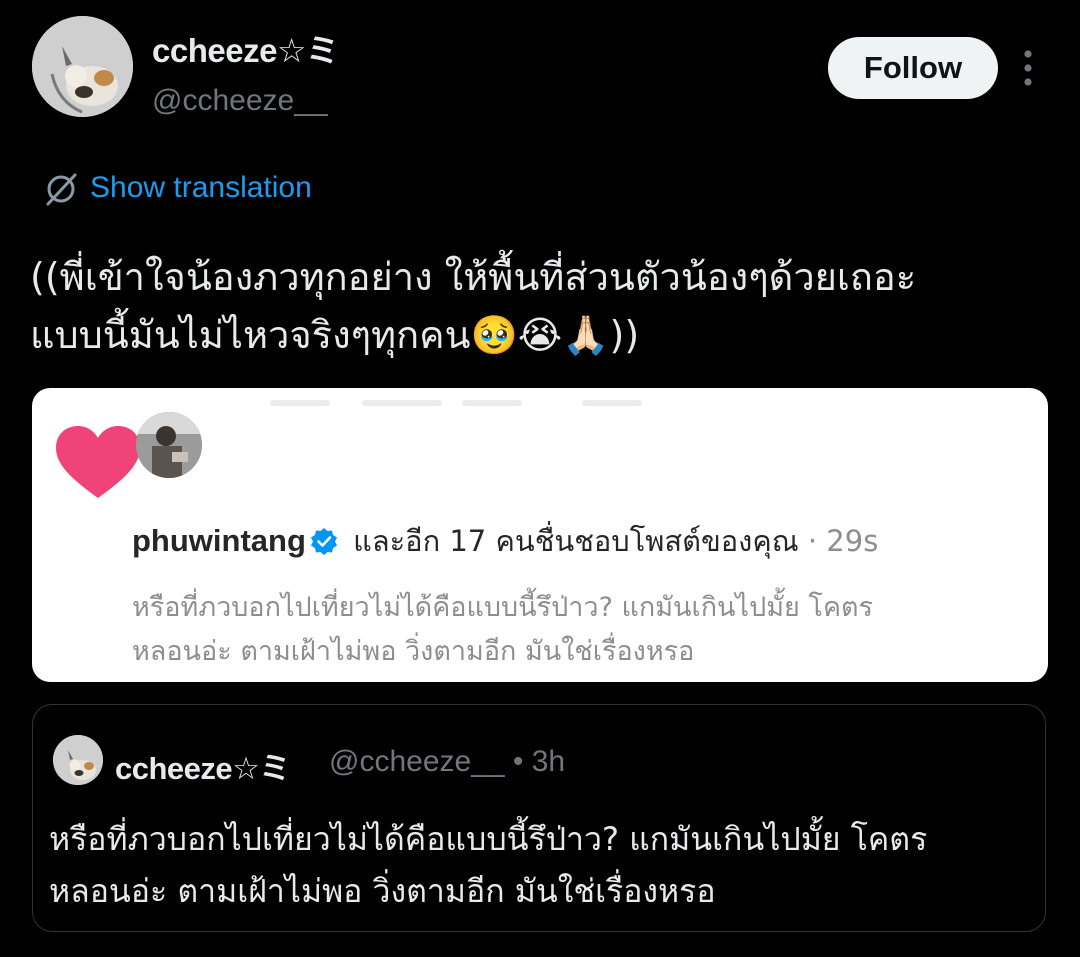  I want to click on tweet-text-line: แบบนี้มันไม่ไหวจริงๆทุกคน🥹😭🙏🏻)), so click(335, 335).